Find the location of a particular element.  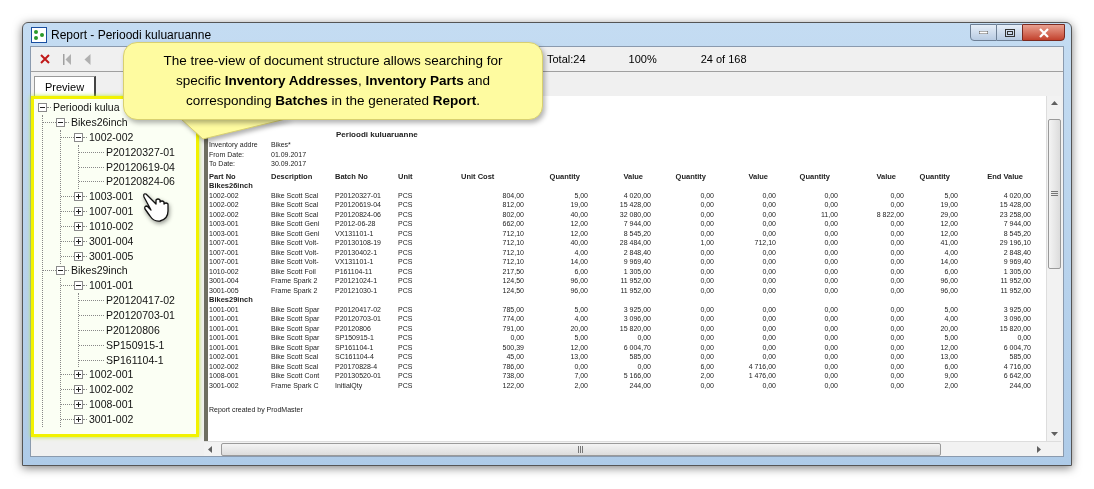

zoom-level: 100% is located at coordinates (642, 59).